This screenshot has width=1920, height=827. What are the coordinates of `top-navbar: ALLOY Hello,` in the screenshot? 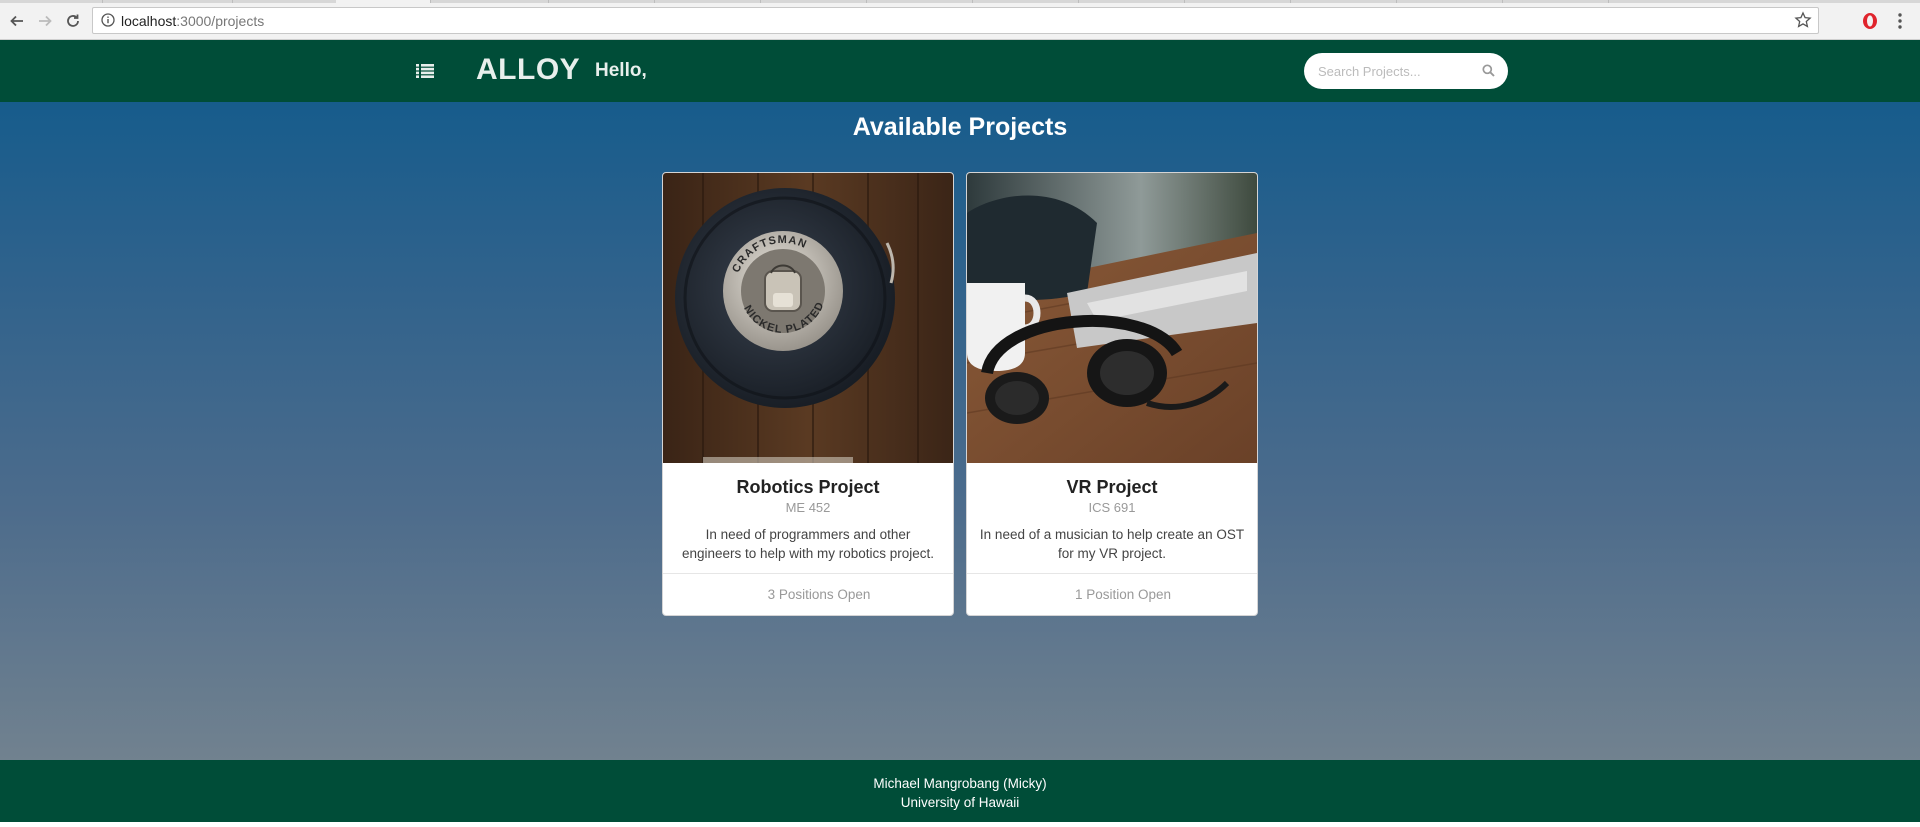 It's located at (960, 71).